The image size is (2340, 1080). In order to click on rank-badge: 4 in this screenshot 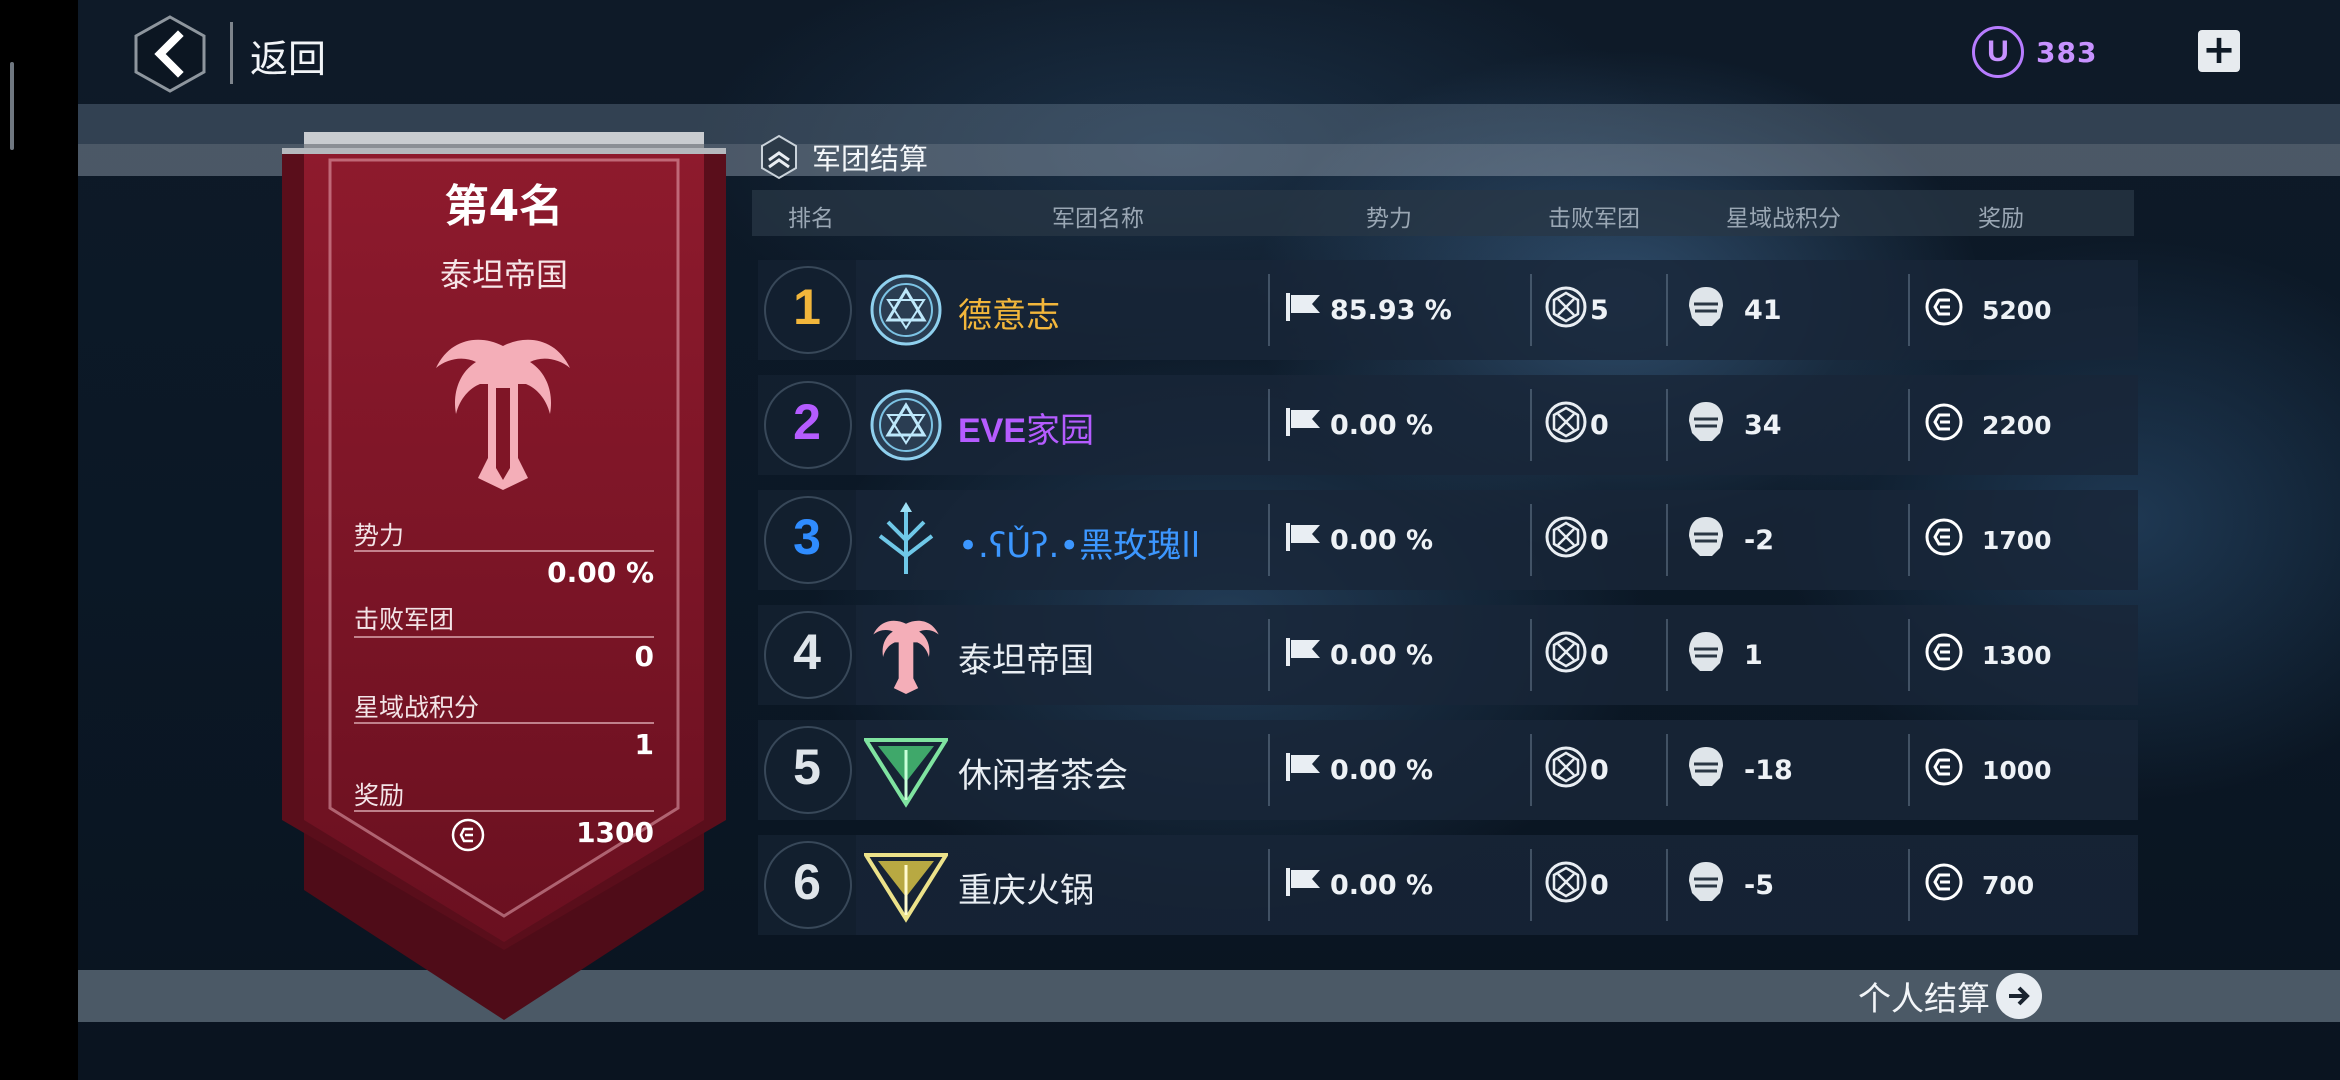, I will do `click(807, 655)`.